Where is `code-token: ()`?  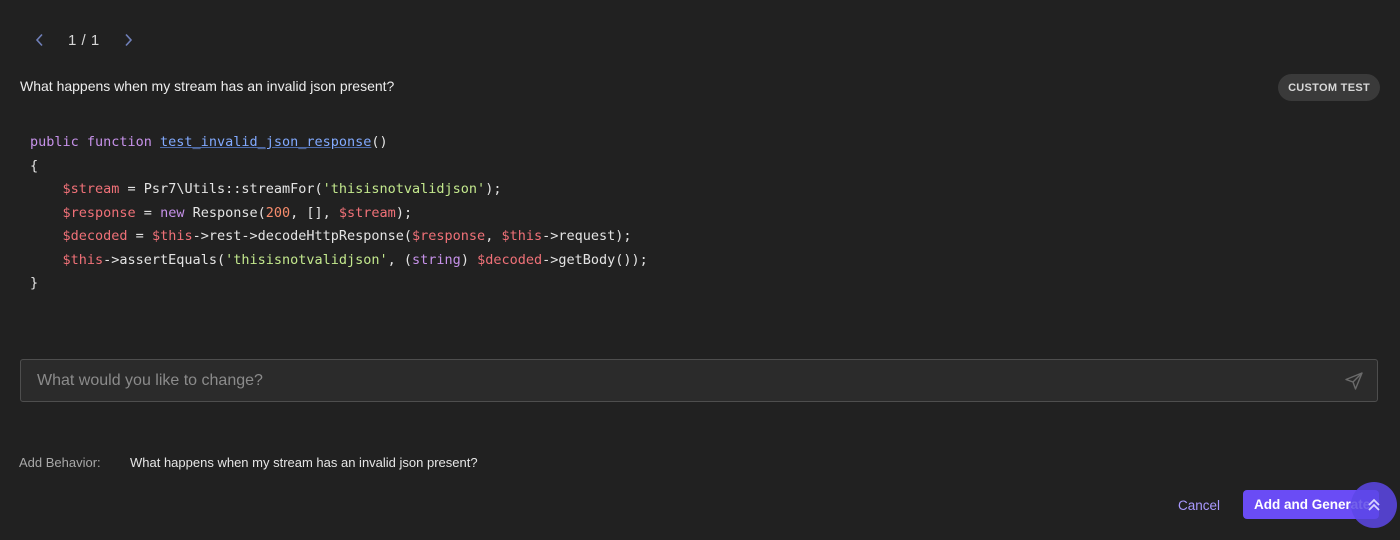
code-token: () is located at coordinates (379, 142).